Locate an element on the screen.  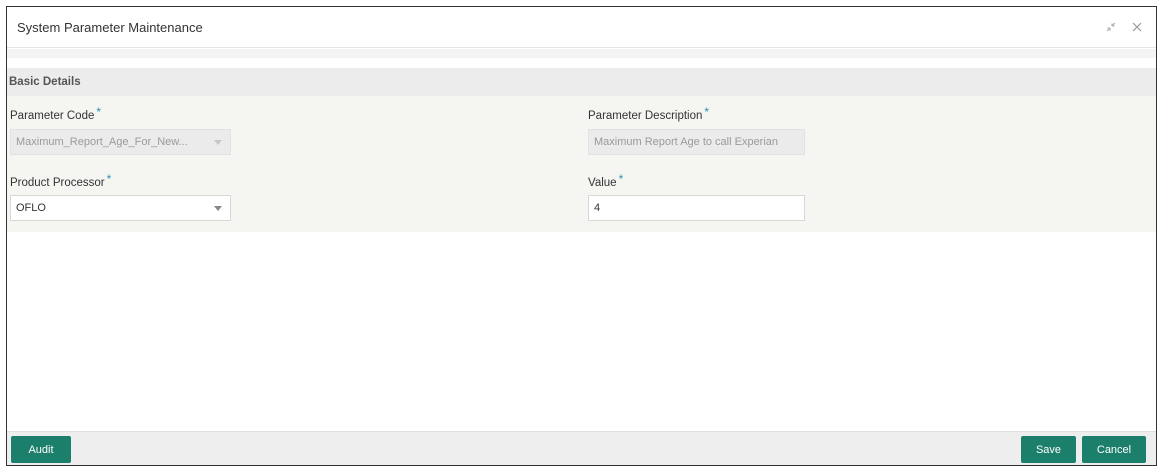
audit-button: Audit is located at coordinates (41, 449).